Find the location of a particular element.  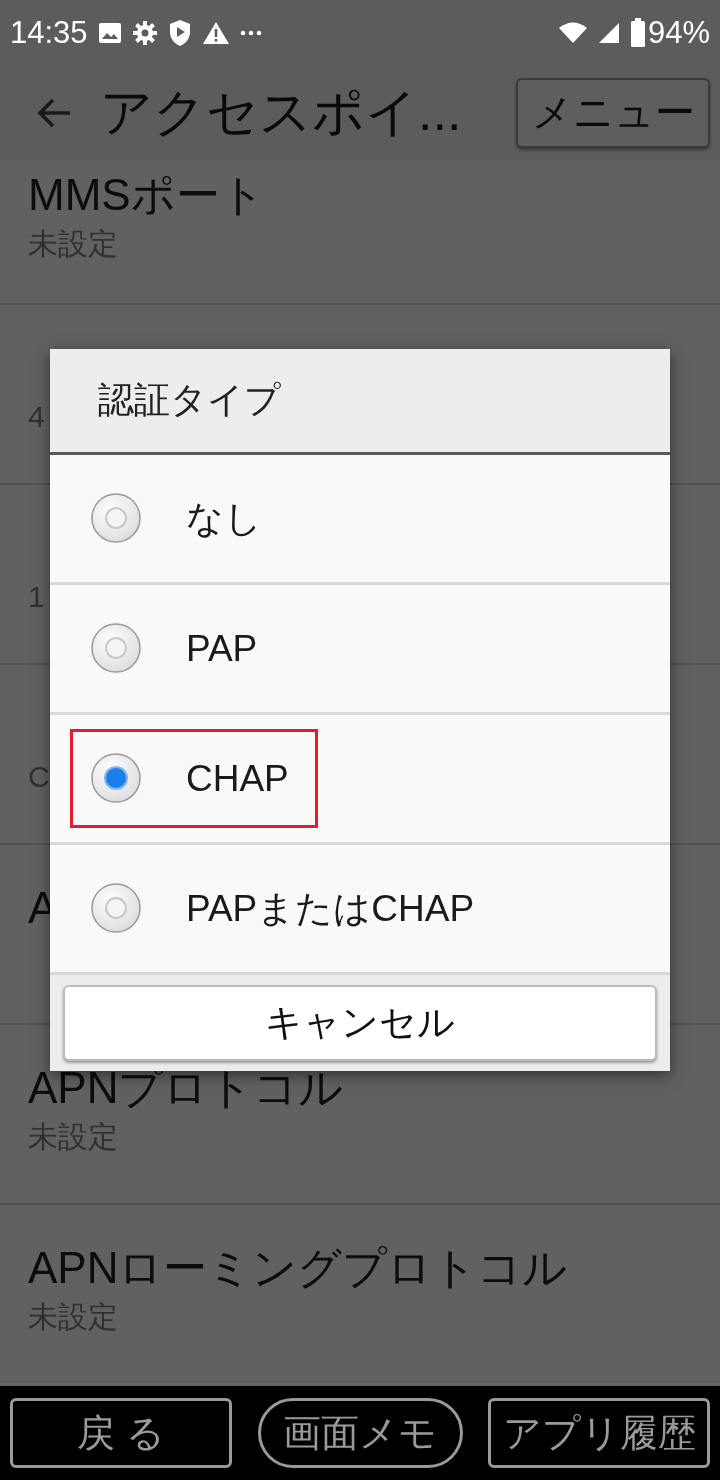

nav-button: 画面メモ is located at coordinates (360, 1433).